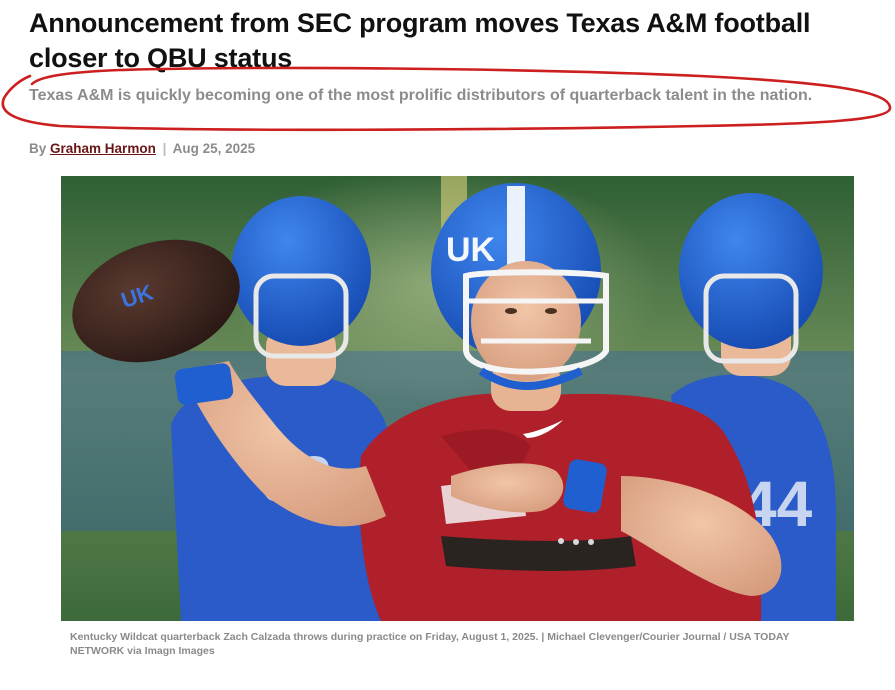 The image size is (895, 690). What do you see at coordinates (214, 148) in the screenshot?
I see `publish-date: Aug 25, 2025` at bounding box center [214, 148].